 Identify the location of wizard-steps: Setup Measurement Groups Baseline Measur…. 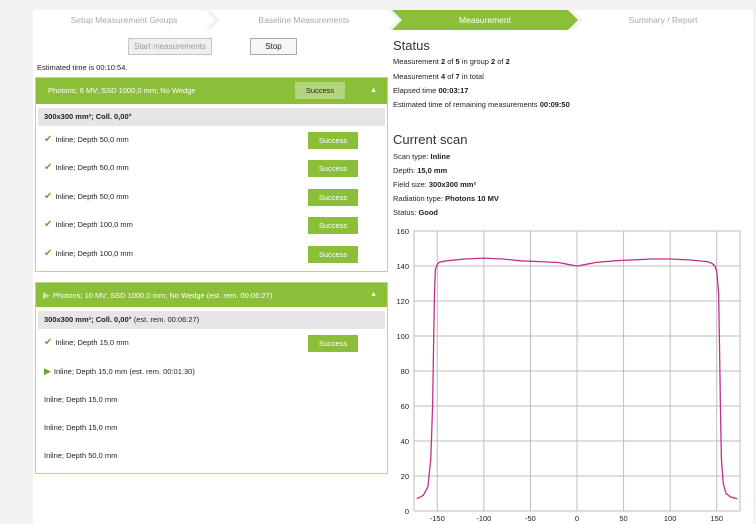
(393, 20).